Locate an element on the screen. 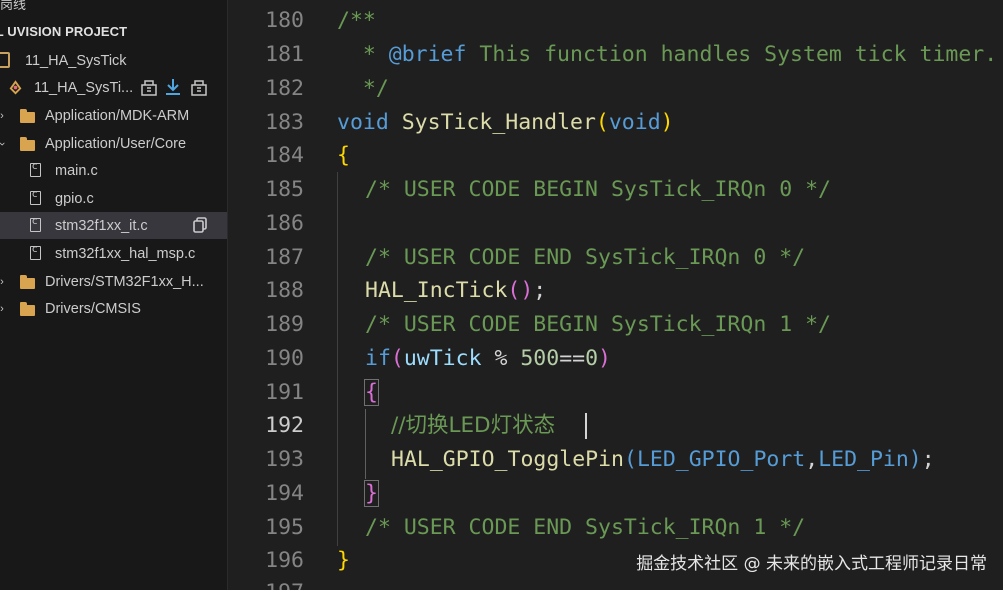  line-number: 180 is located at coordinates (284, 20).